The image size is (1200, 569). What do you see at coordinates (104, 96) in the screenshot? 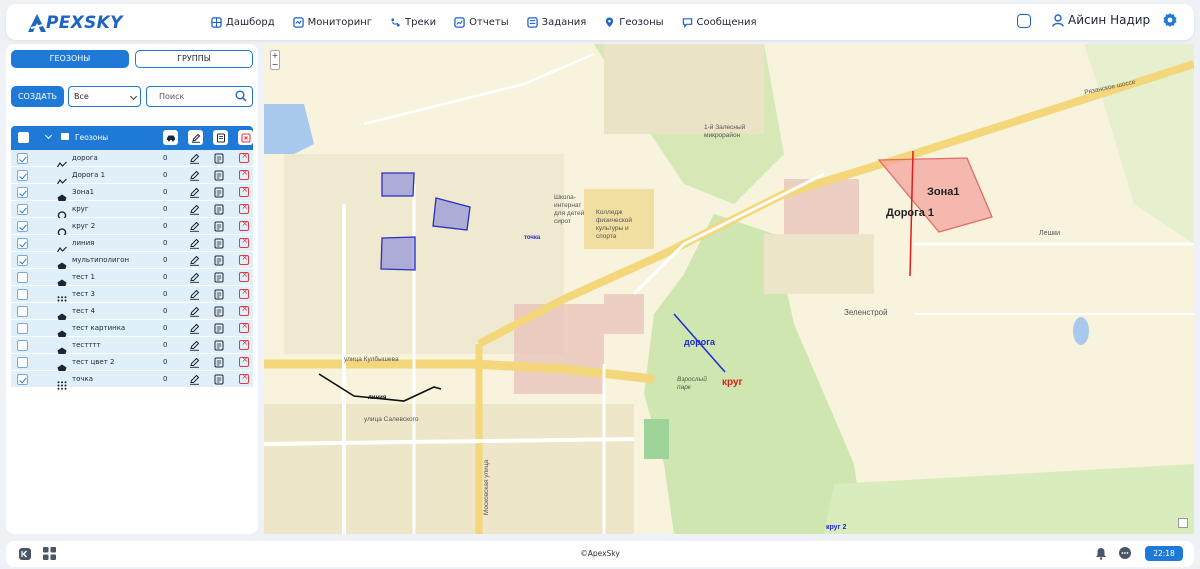
I see `filter-select: Все` at bounding box center [104, 96].